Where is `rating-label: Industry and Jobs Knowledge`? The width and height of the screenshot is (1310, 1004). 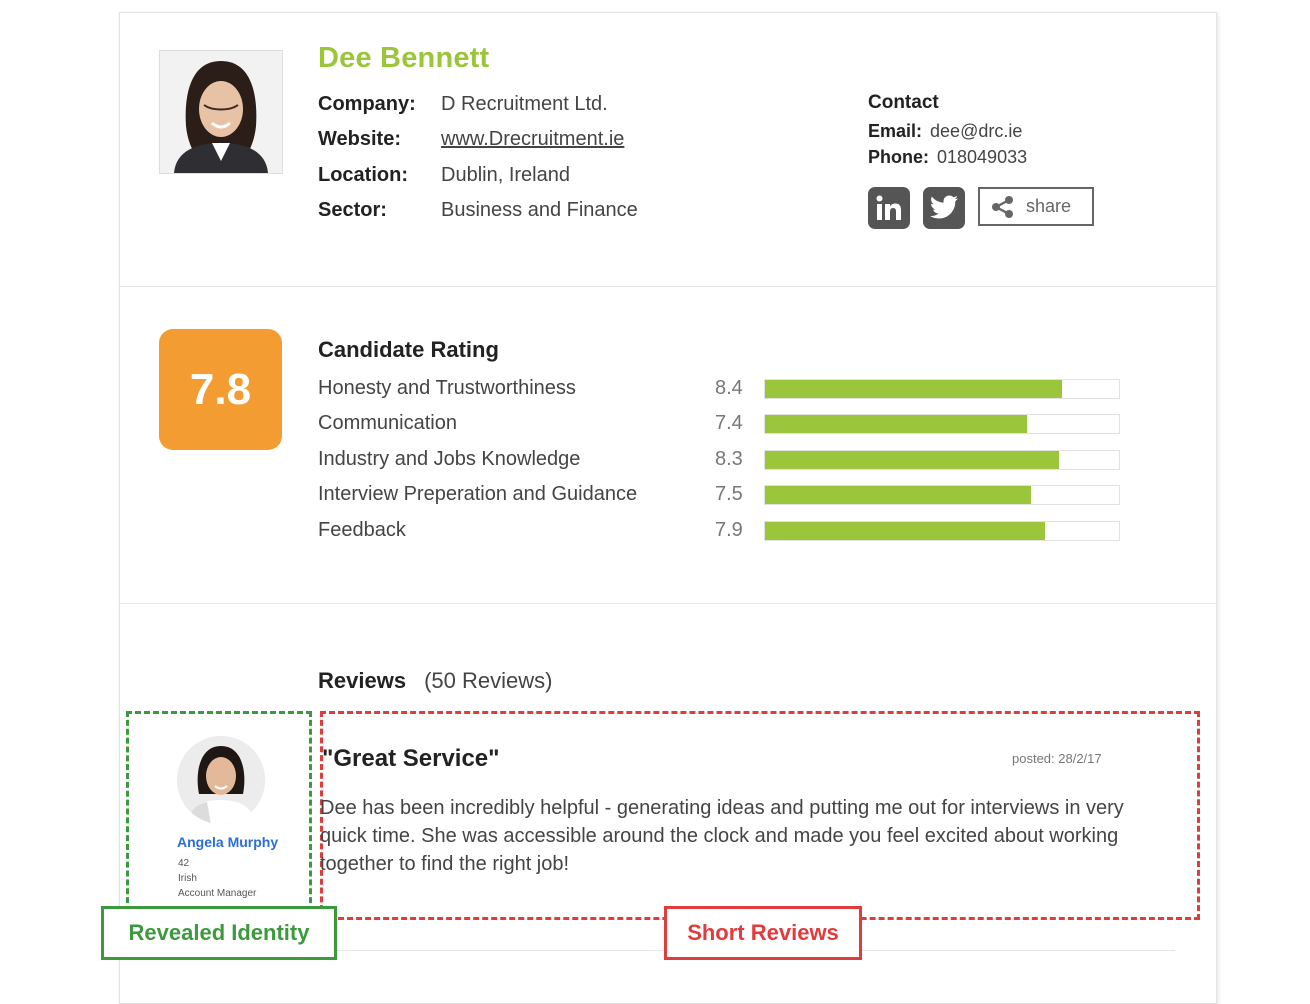 rating-label: Industry and Jobs Knowledge is located at coordinates (449, 459).